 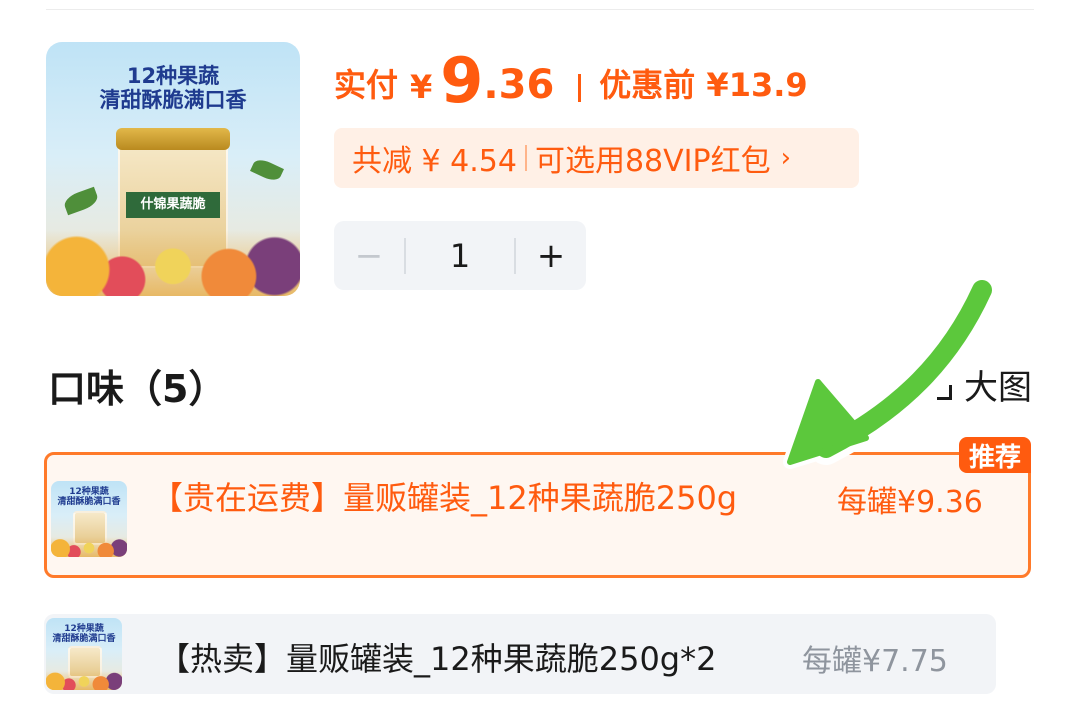 I want to click on top-divider, so click(x=540, y=9).